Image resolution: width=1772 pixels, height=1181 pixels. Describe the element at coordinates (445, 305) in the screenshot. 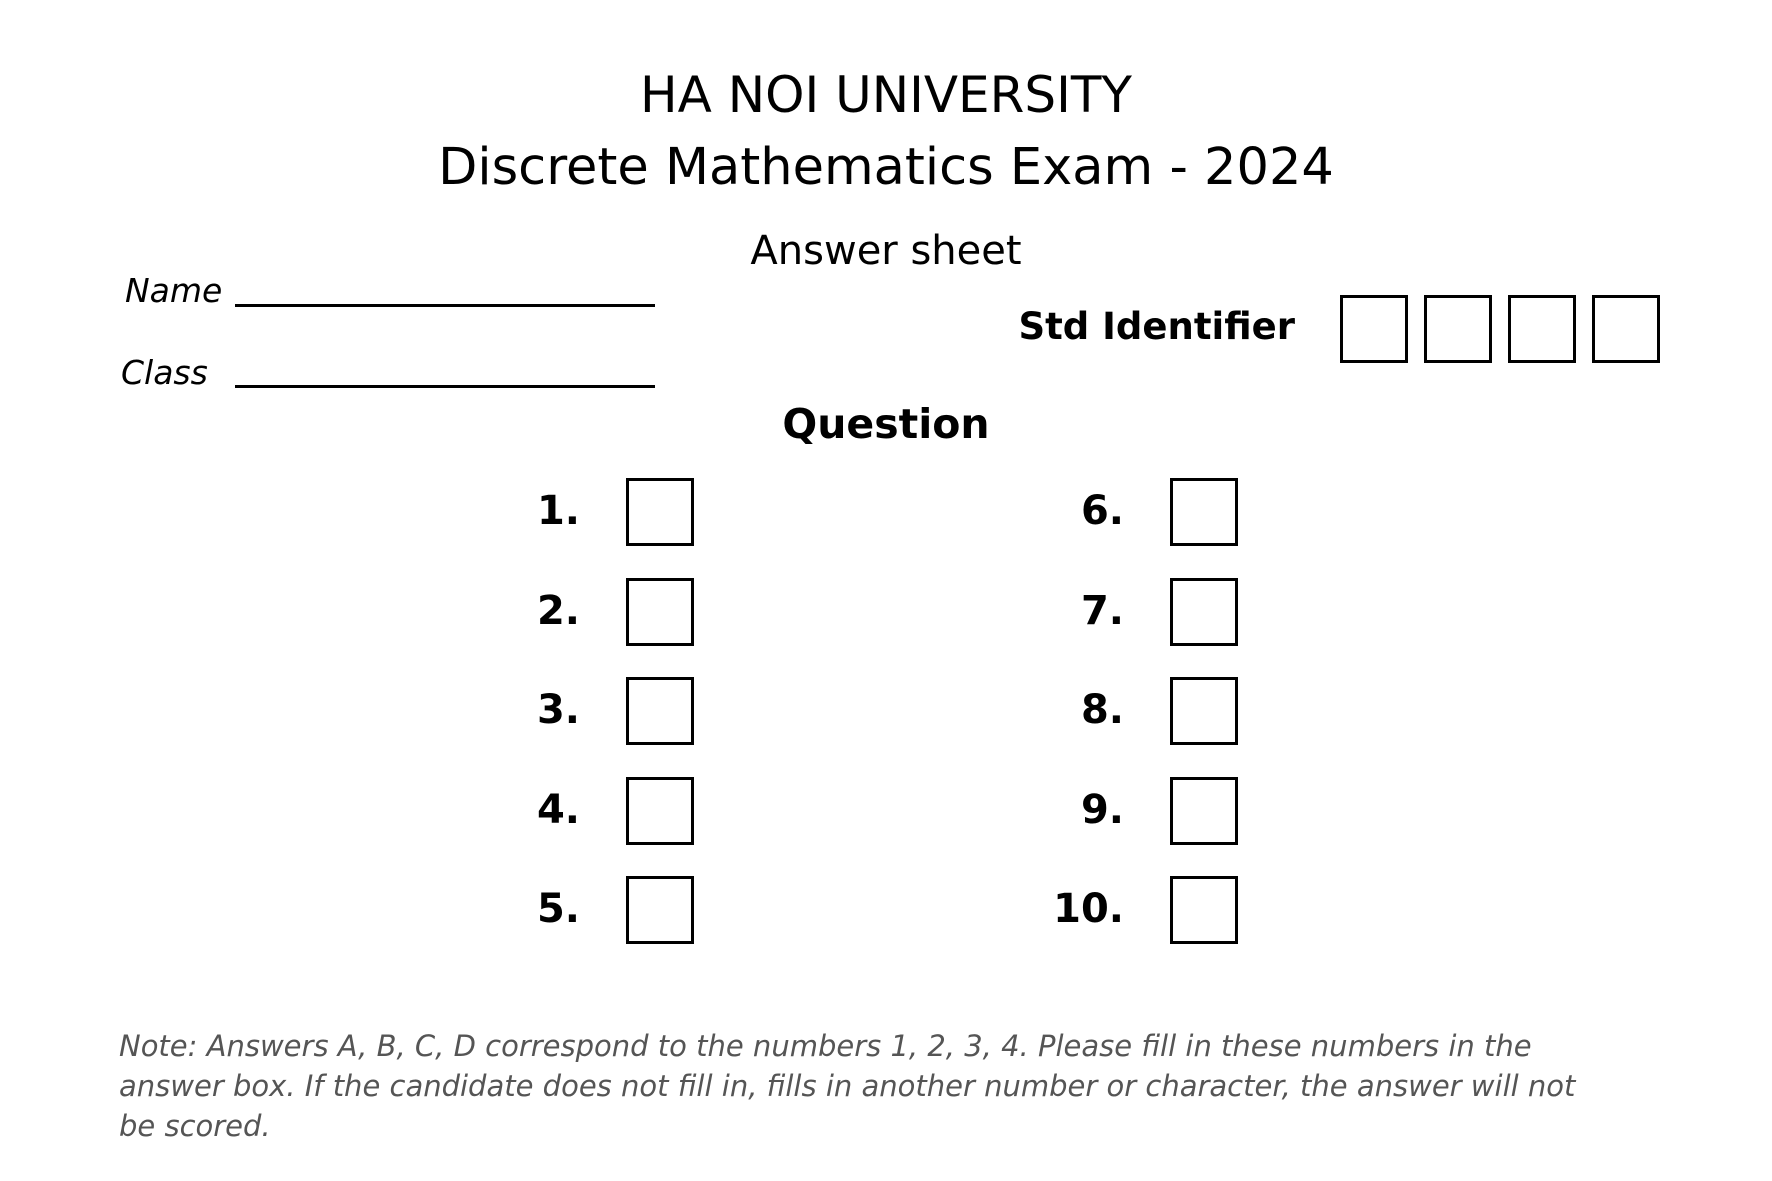

I see `name-field` at that location.